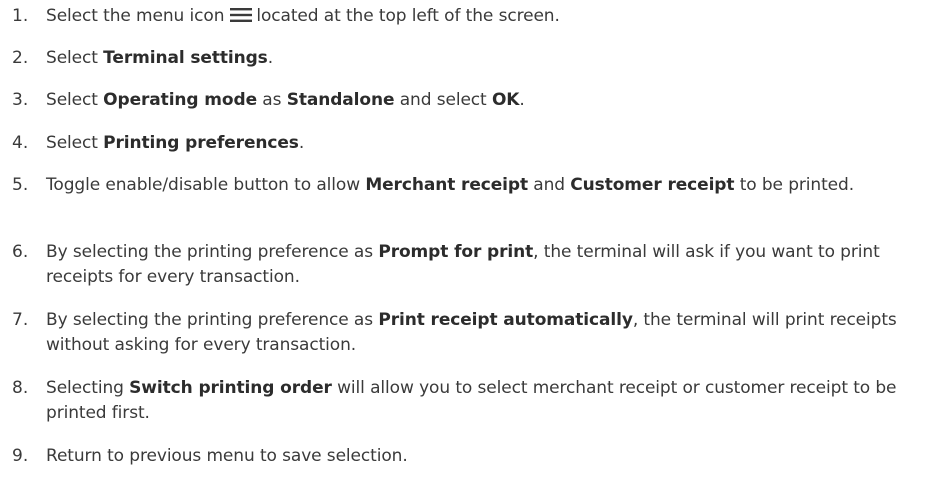 This screenshot has height=502, width=948. I want to click on ui-term-switch-printing-order: Switch printing order, so click(230, 388).